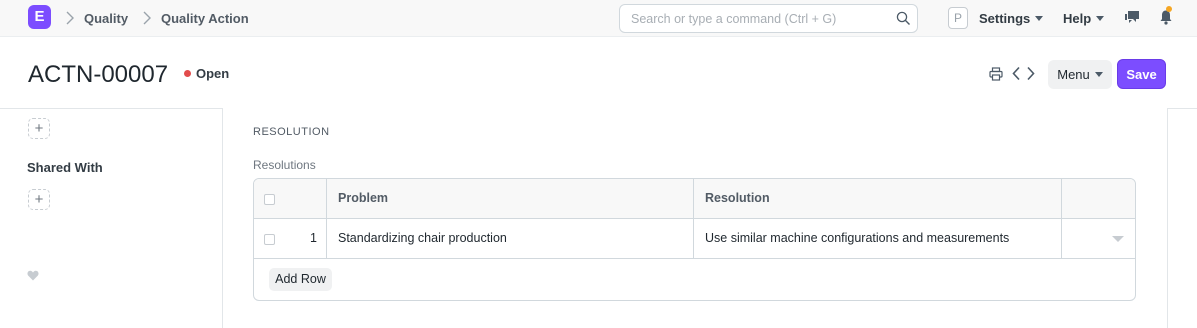 This screenshot has height=328, width=1197. What do you see at coordinates (213, 73) in the screenshot?
I see `status-label: Open` at bounding box center [213, 73].